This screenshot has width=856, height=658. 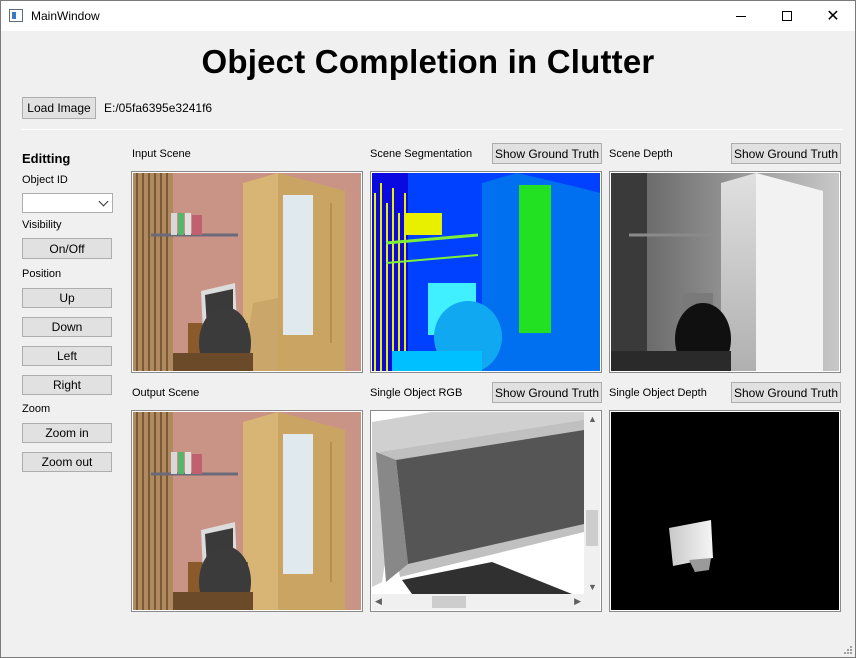 What do you see at coordinates (848, 650) in the screenshot?
I see `resize-grip-icon` at bounding box center [848, 650].